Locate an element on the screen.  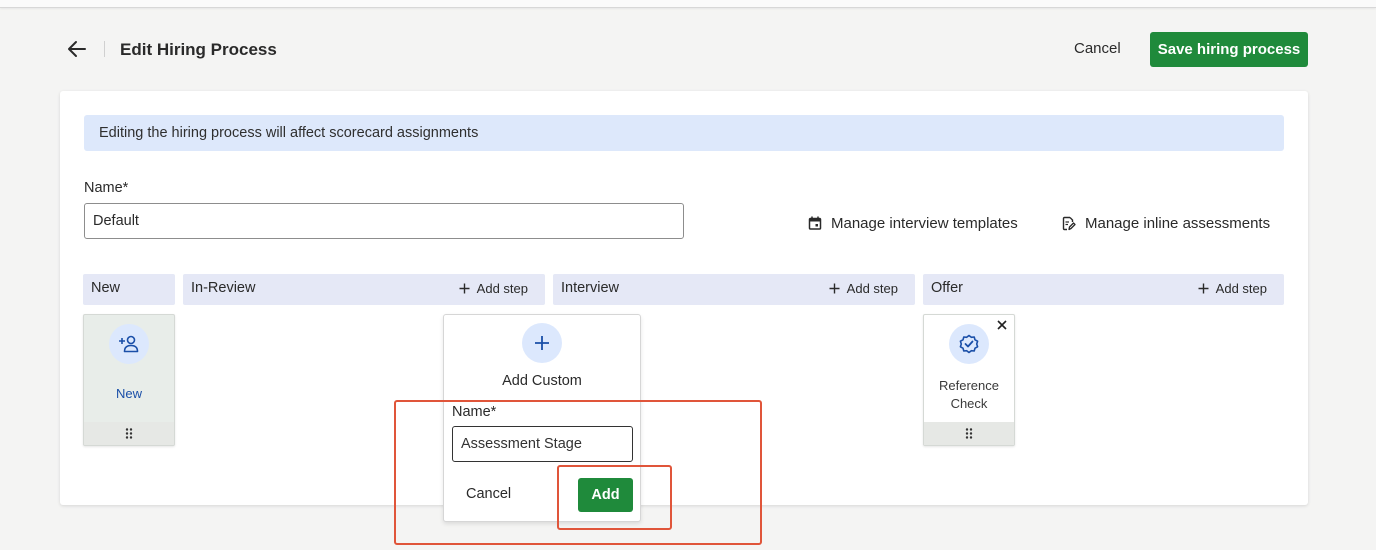
column-label: In-Review is located at coordinates (223, 288).